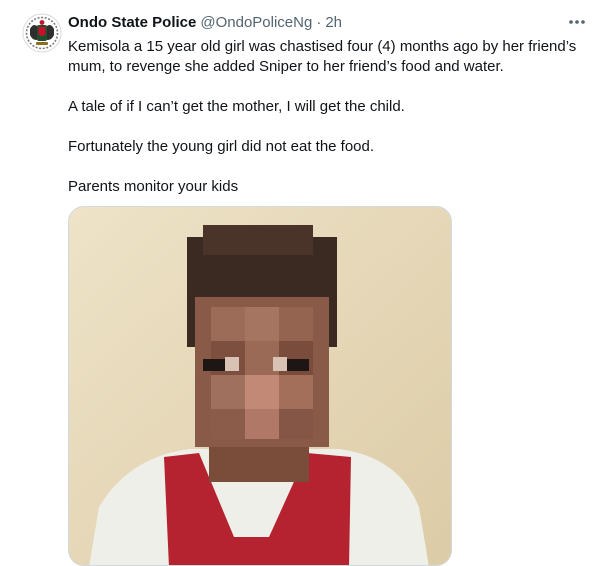 This screenshot has width=599, height=566. What do you see at coordinates (333, 22) in the screenshot?
I see `tweet-timestamp: 2h` at bounding box center [333, 22].